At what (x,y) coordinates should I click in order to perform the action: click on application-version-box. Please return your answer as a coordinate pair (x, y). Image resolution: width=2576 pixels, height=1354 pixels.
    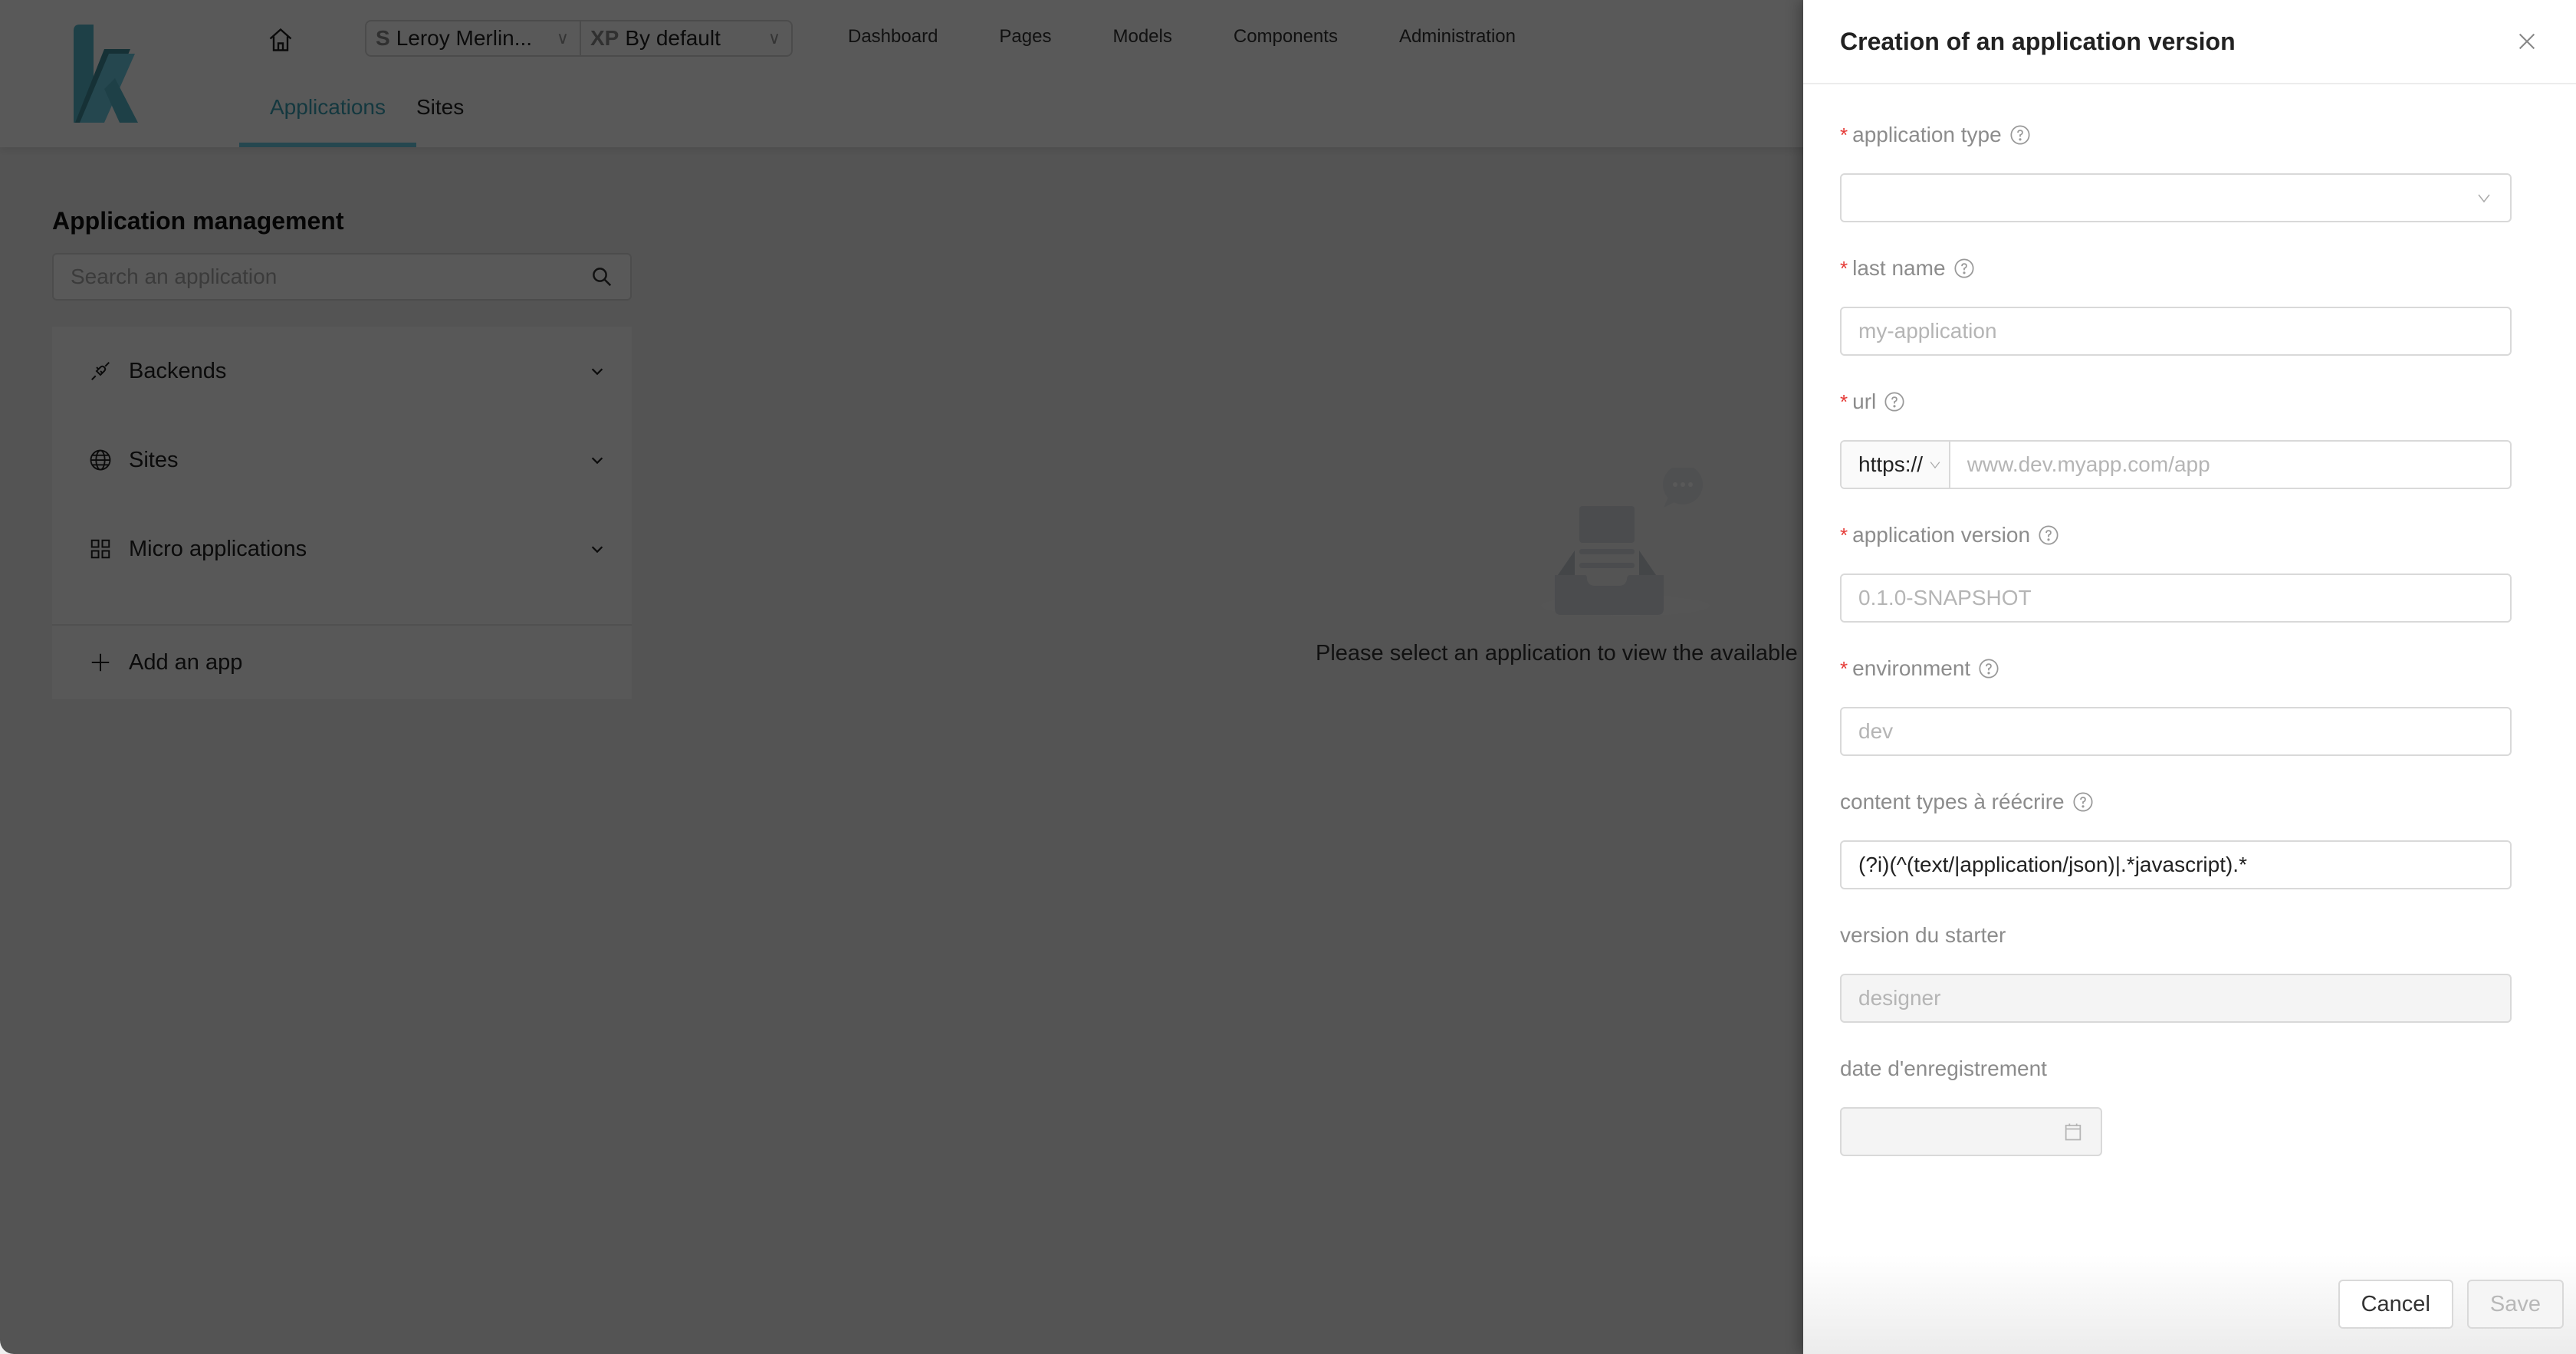
    Looking at the image, I should click on (2176, 598).